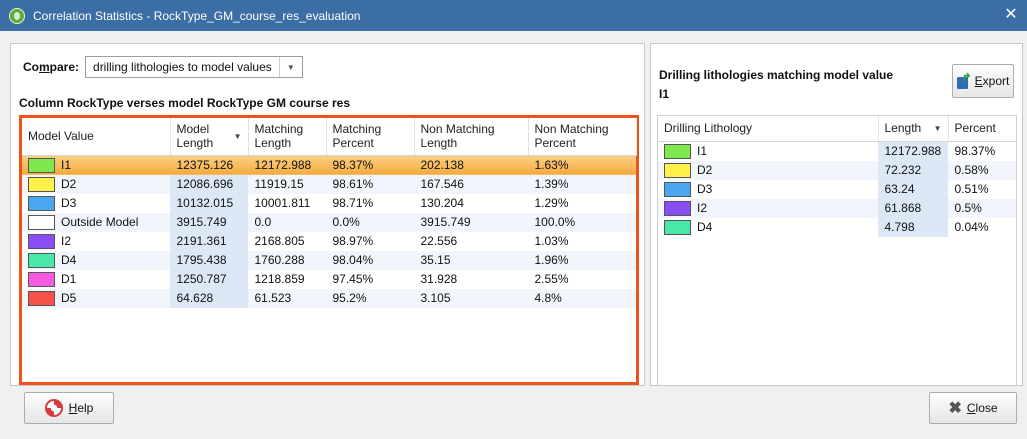 Image resolution: width=1027 pixels, height=439 pixels. Describe the element at coordinates (582, 298) in the screenshot. I see `non-matching-percent-cell: 4.8%` at that location.